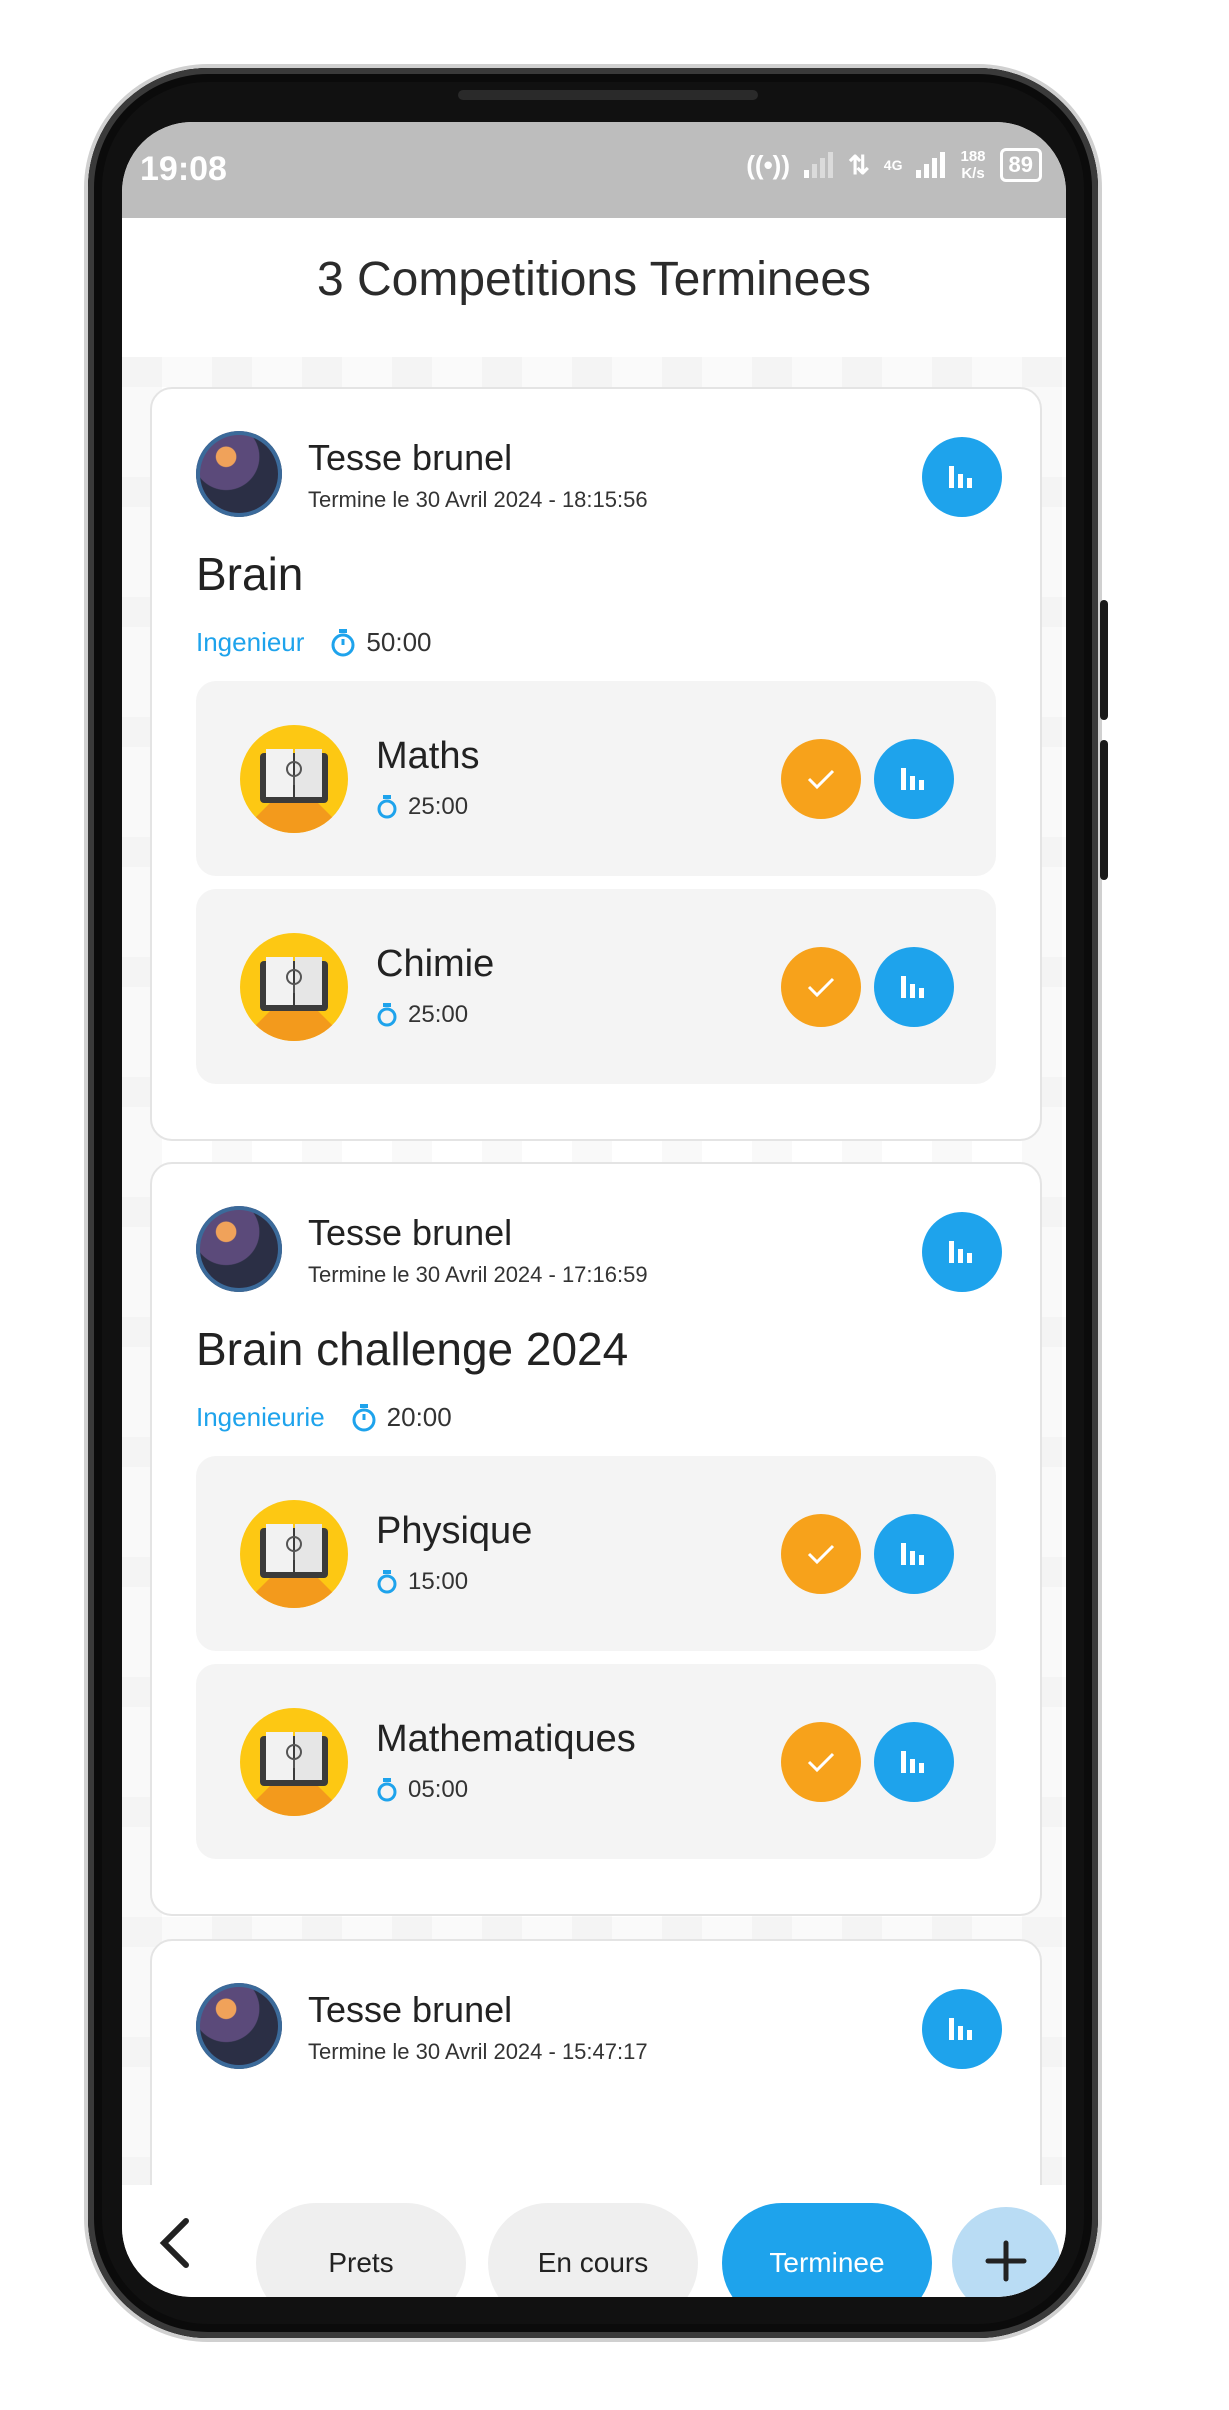 This screenshot has height=2410, width=1229. I want to click on subject-name: Maths, so click(428, 756).